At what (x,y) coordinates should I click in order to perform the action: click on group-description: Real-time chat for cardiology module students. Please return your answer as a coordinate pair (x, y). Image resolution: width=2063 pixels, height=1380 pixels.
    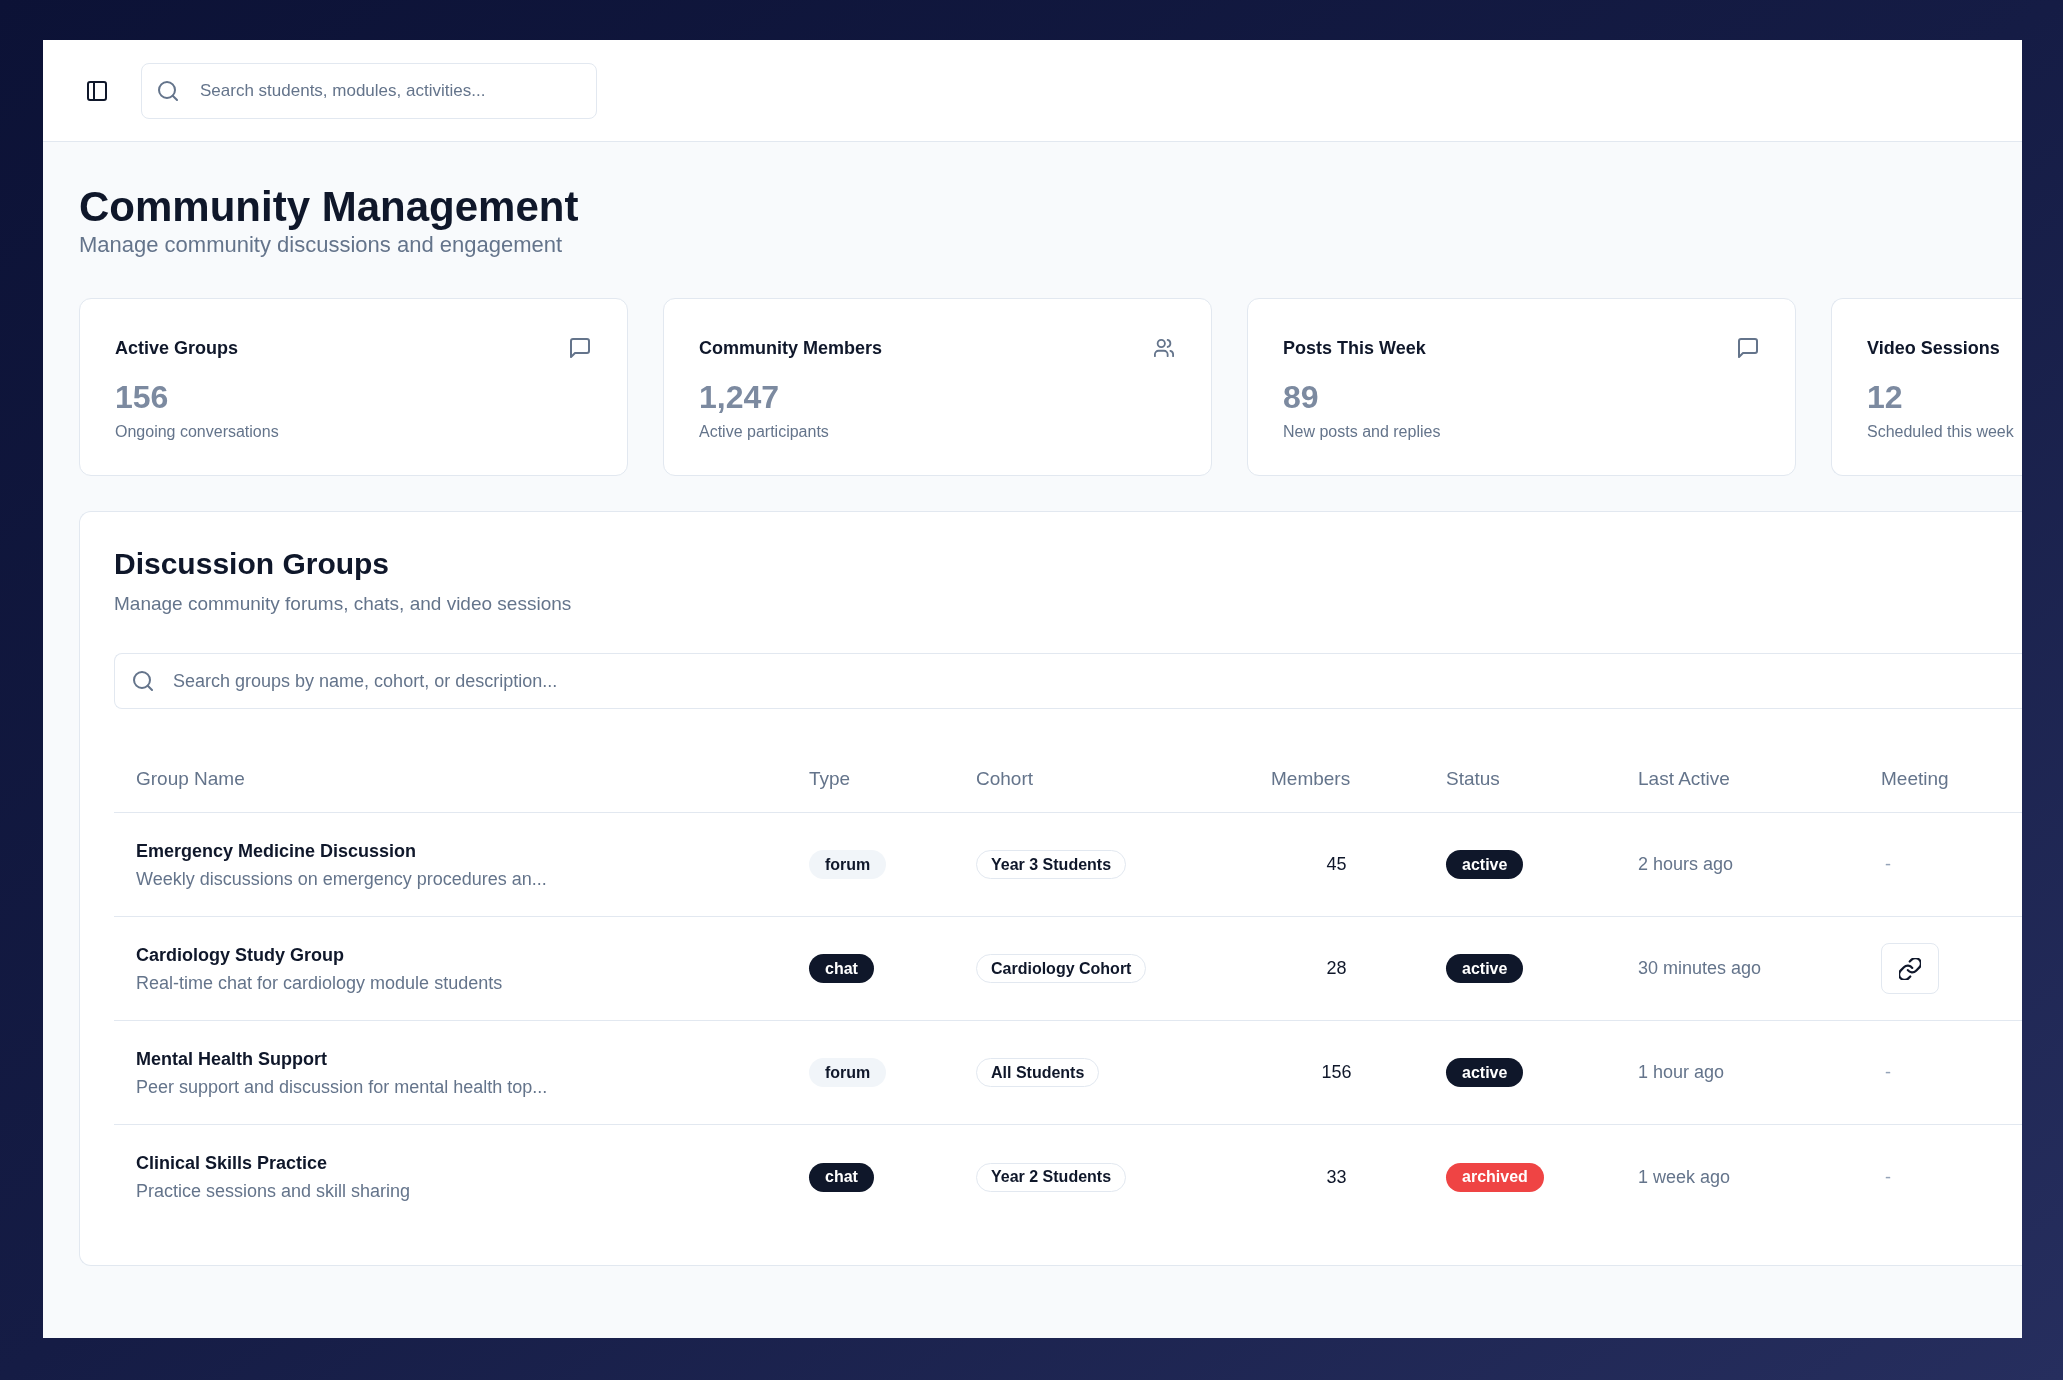
    Looking at the image, I should click on (319, 983).